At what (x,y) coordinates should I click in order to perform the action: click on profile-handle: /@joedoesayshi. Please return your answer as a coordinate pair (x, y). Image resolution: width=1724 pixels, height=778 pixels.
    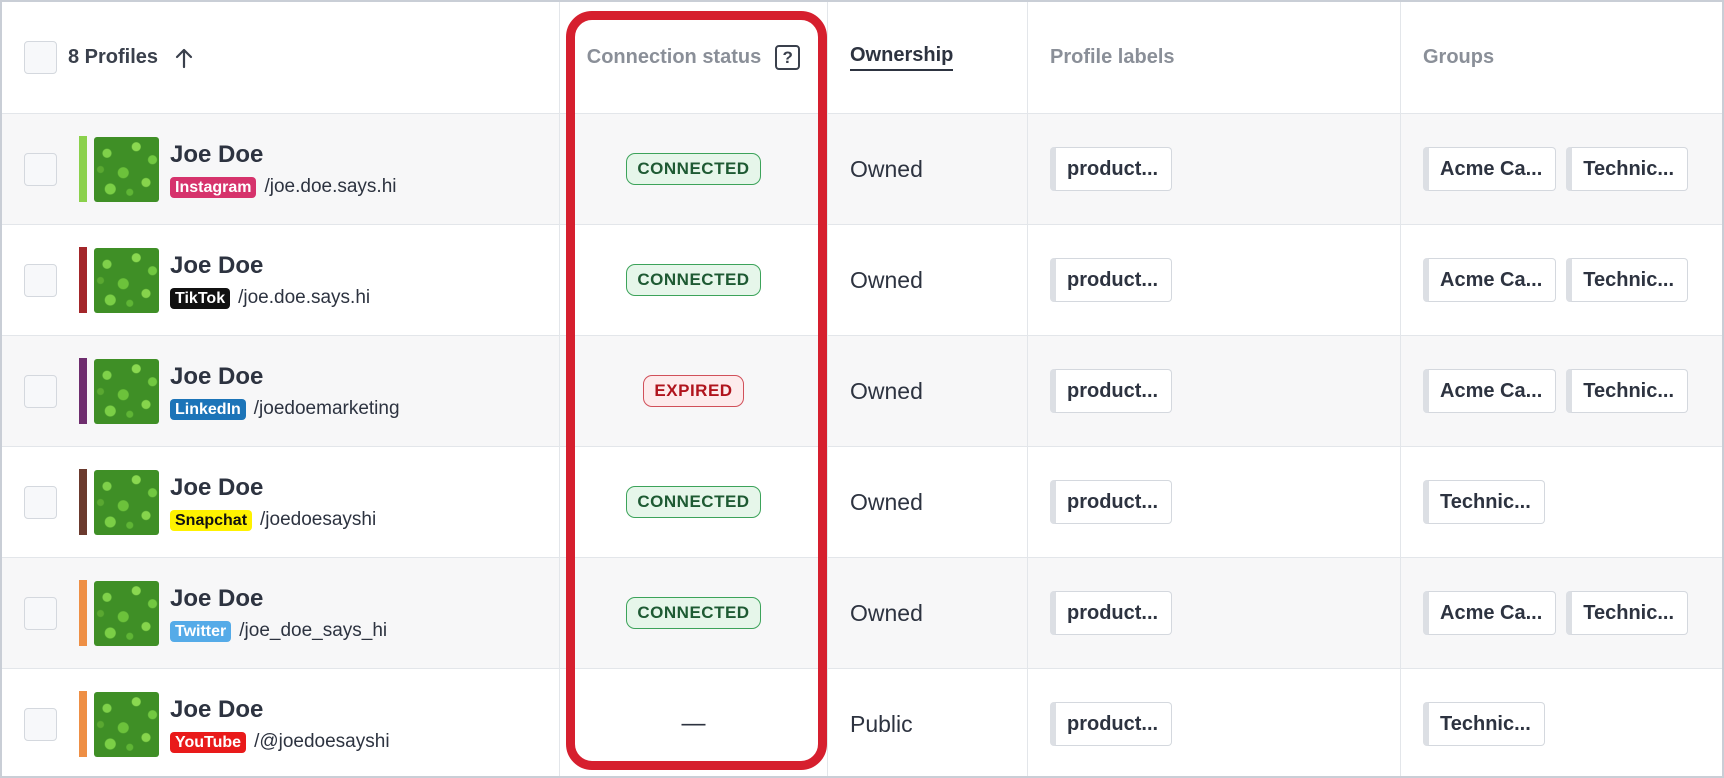
    Looking at the image, I should click on (322, 741).